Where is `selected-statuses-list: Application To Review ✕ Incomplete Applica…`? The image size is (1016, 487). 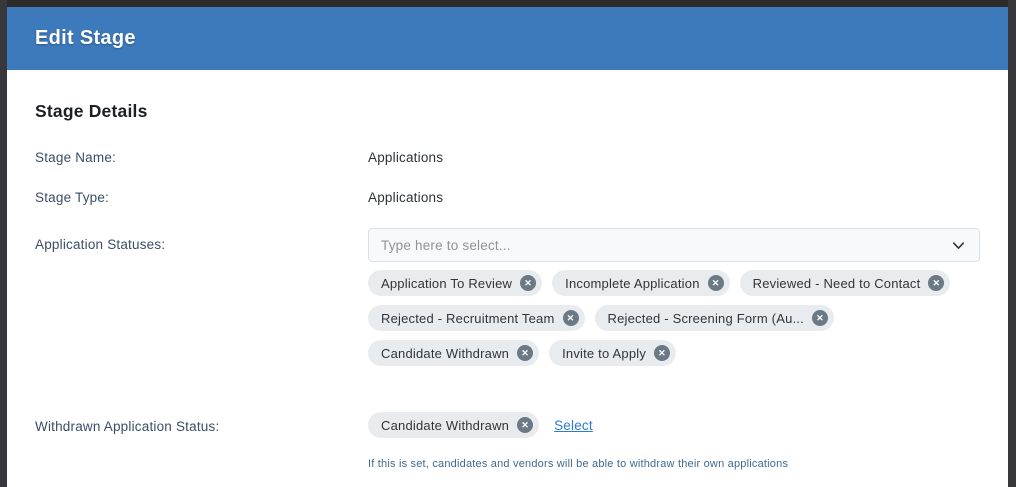 selected-statuses-list: Application To Review ✕ Incomplete Applica… is located at coordinates (674, 318).